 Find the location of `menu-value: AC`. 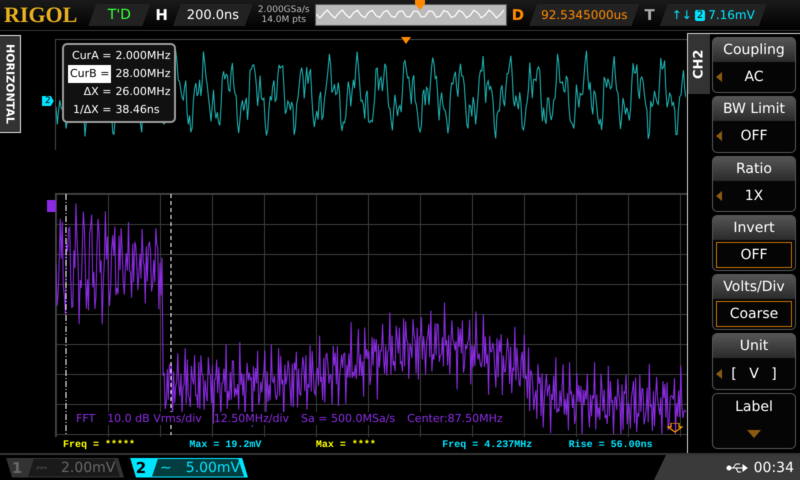

menu-value: AC is located at coordinates (754, 77).